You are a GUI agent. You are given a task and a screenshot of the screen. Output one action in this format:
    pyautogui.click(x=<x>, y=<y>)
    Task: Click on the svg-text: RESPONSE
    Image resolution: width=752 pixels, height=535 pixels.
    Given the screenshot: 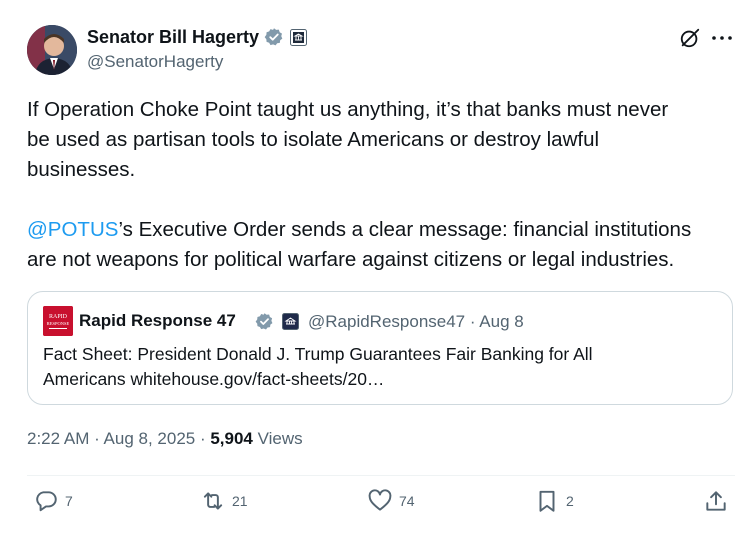 What is the action you would take?
    pyautogui.click(x=58, y=323)
    